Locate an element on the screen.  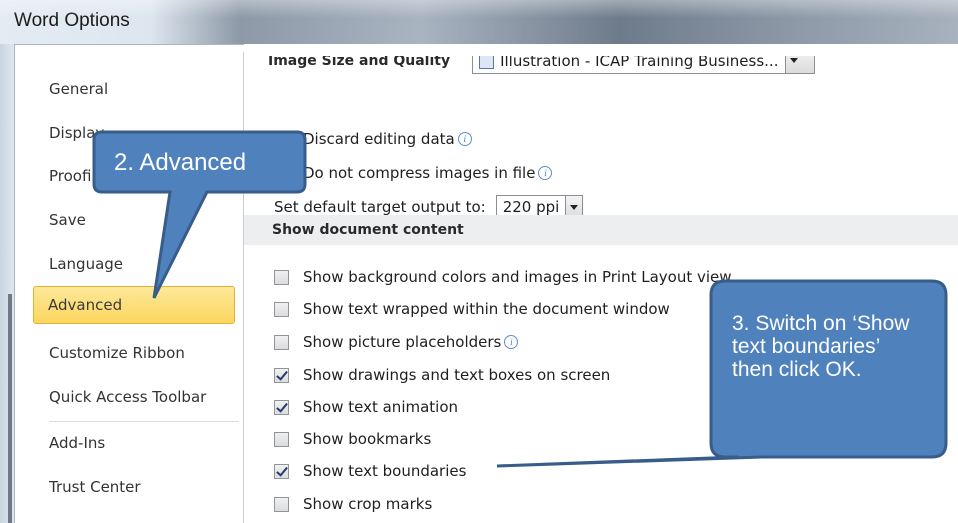
image-size-quality-label: Image Size and Quality is located at coordinates (359, 62).